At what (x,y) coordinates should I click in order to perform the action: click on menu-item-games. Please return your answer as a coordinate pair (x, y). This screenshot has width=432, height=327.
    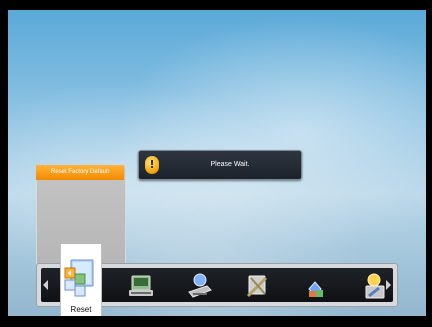
    Looking at the image, I should click on (315, 286).